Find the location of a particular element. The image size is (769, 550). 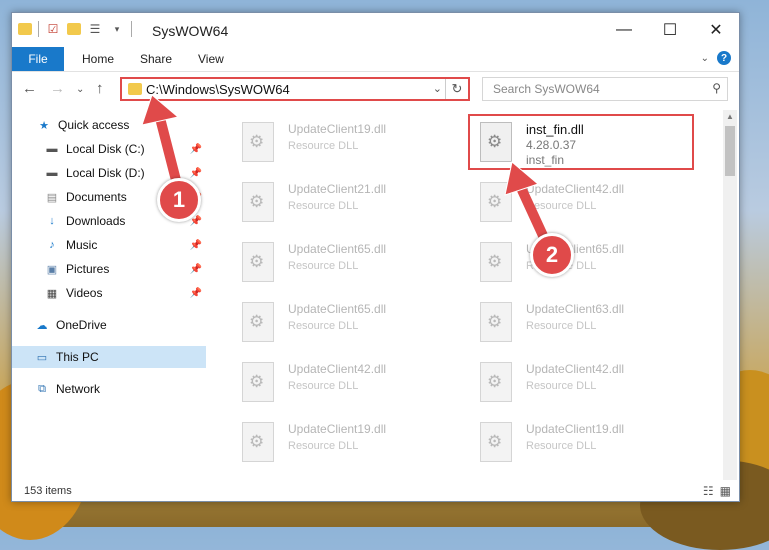

tab-share: Share is located at coordinates (156, 59).